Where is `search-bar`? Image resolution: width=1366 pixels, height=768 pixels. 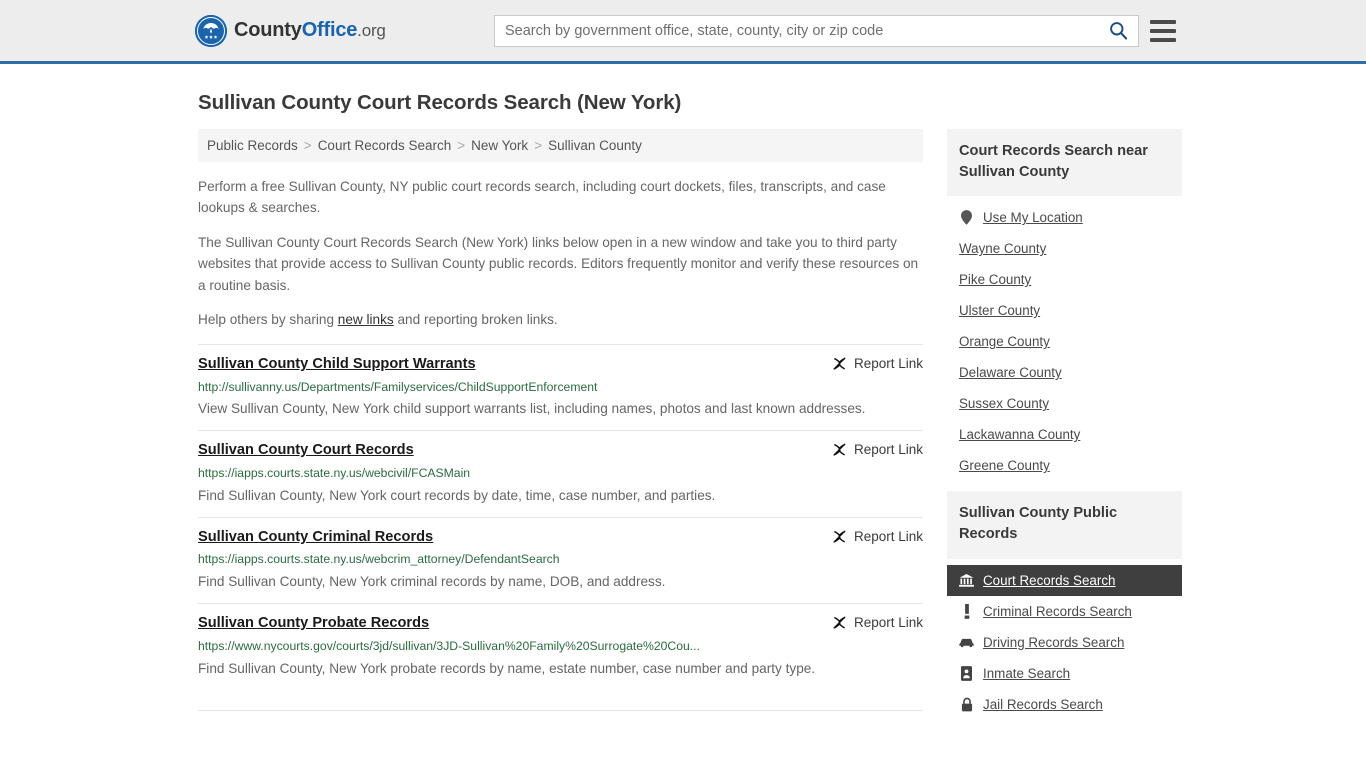 search-bar is located at coordinates (816, 30).